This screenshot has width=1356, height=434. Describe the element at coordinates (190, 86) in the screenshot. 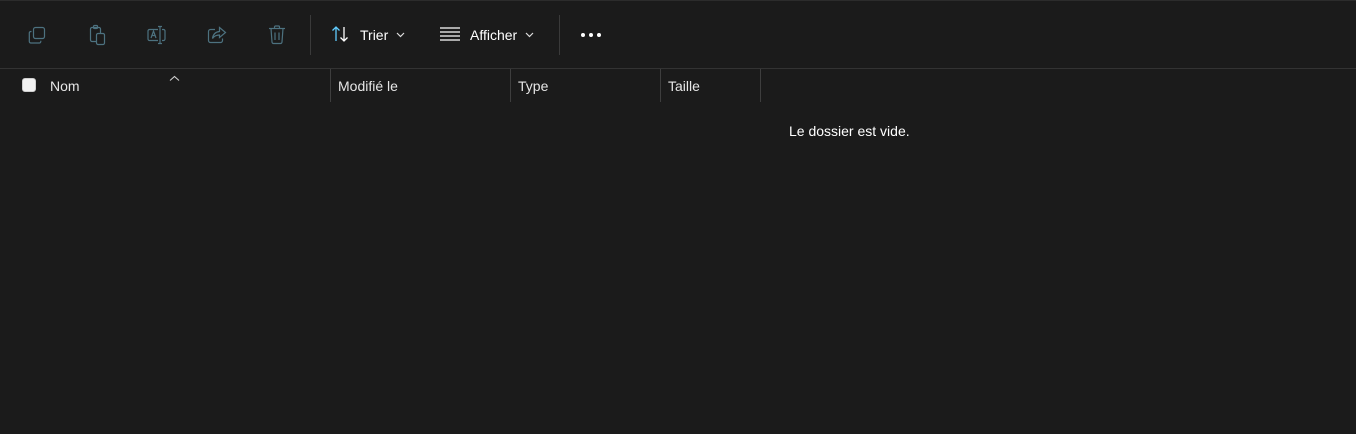

I see `column-header-name: Nom` at that location.